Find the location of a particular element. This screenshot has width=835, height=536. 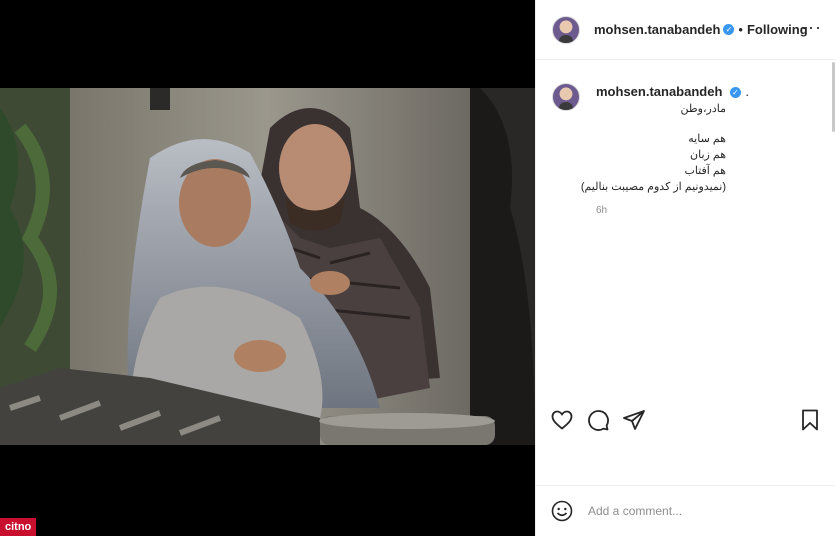

following-button: Following is located at coordinates (777, 29).